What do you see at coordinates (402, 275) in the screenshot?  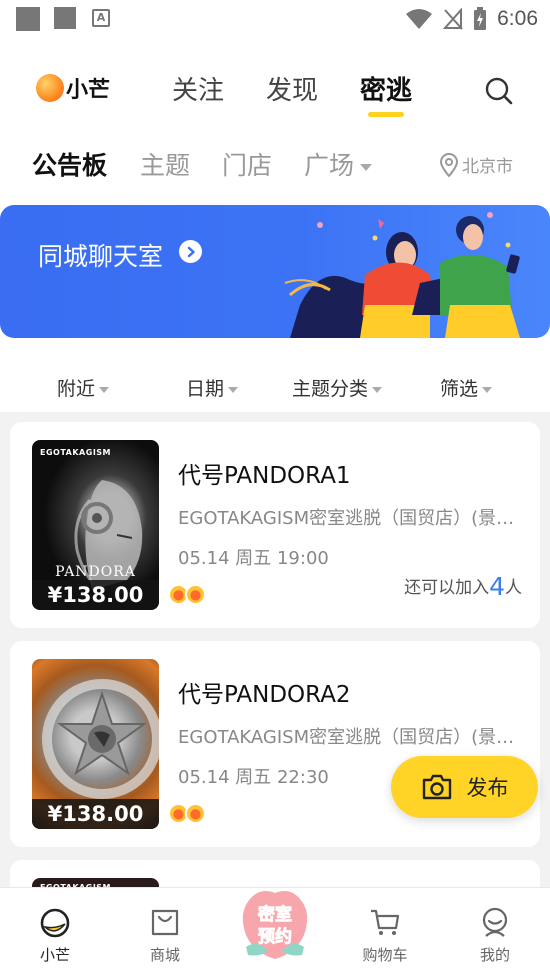 I see `chatting-people-illustration` at bounding box center [402, 275].